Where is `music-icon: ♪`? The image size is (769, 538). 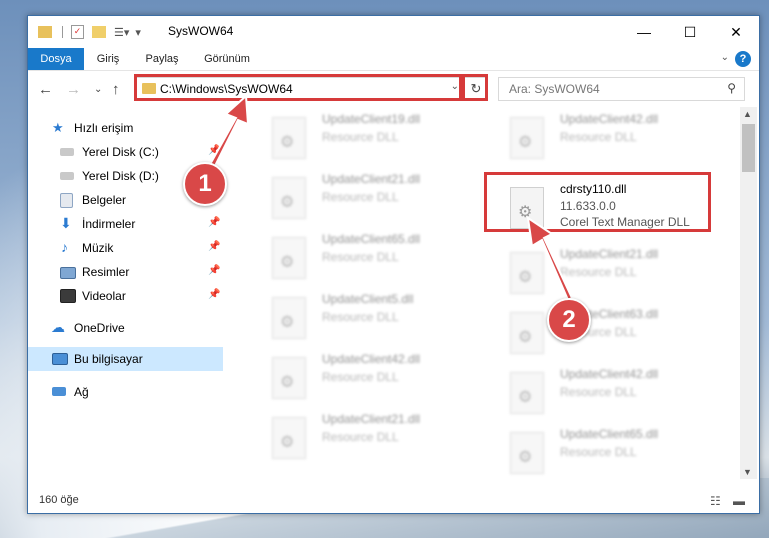
music-icon: ♪ is located at coordinates (64, 247).